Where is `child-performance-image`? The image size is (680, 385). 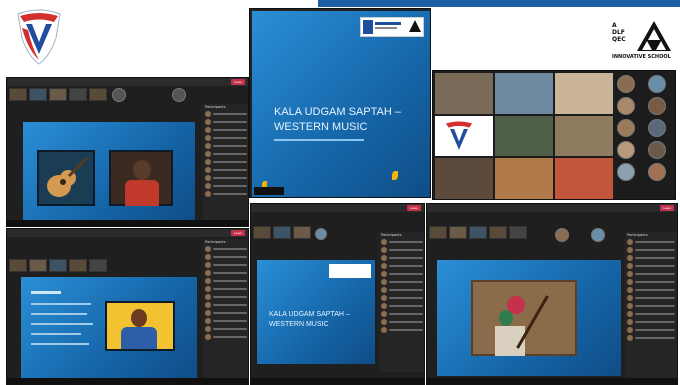 child-performance-image is located at coordinates (524, 318).